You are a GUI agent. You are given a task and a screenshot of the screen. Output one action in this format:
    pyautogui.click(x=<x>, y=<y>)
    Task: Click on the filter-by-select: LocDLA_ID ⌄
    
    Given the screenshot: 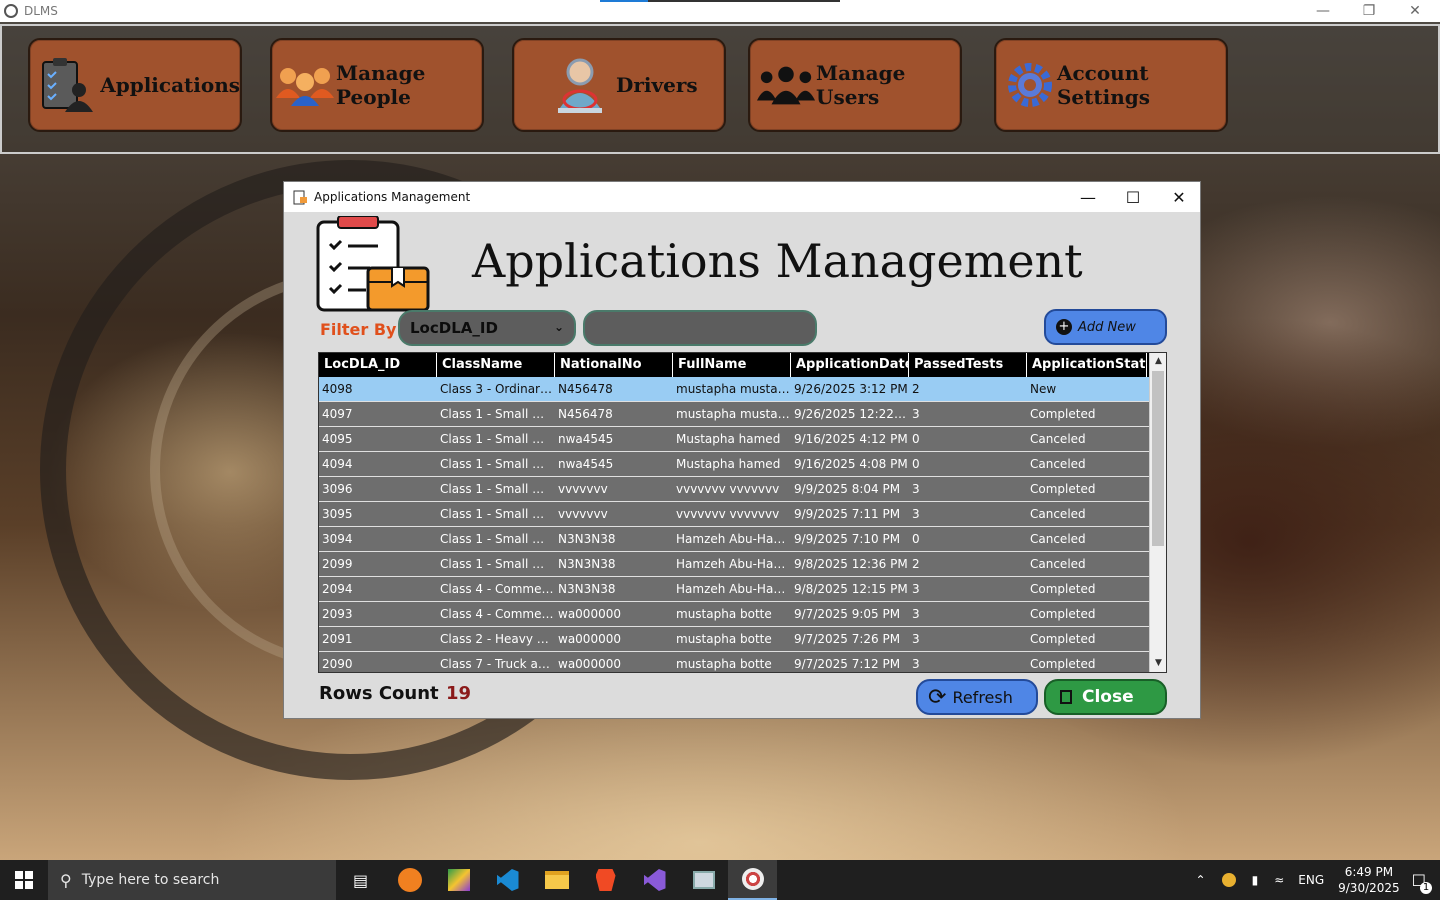 What is the action you would take?
    pyautogui.click(x=487, y=328)
    